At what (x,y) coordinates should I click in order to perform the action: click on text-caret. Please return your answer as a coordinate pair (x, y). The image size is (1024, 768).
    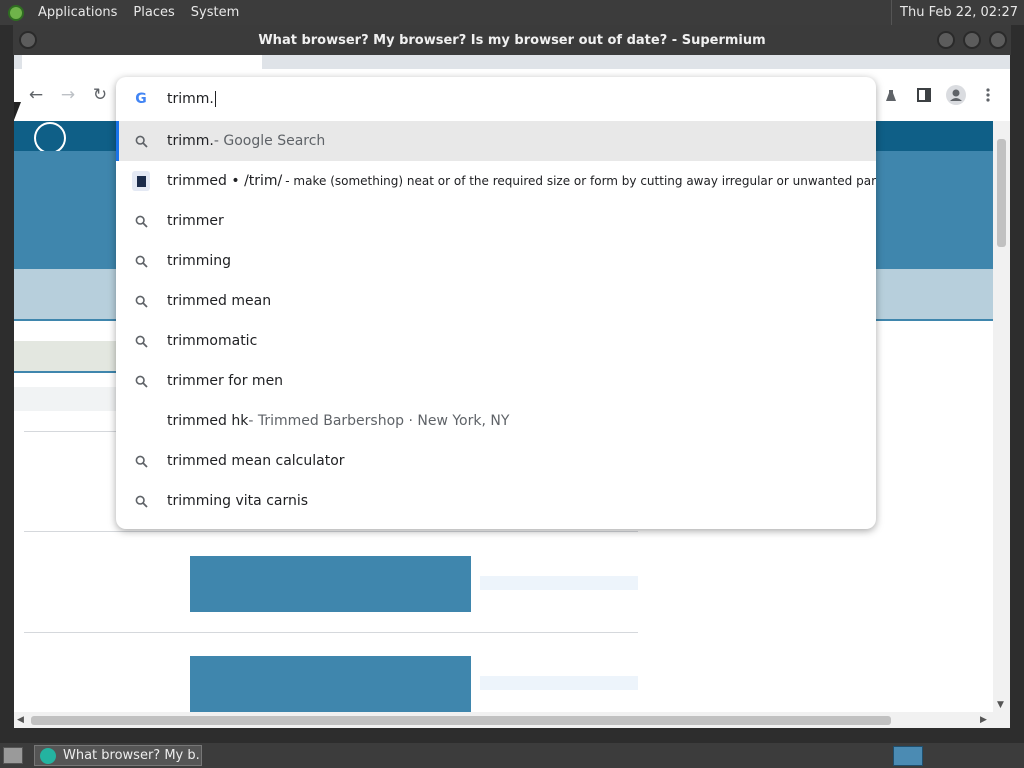
    Looking at the image, I should click on (215, 99).